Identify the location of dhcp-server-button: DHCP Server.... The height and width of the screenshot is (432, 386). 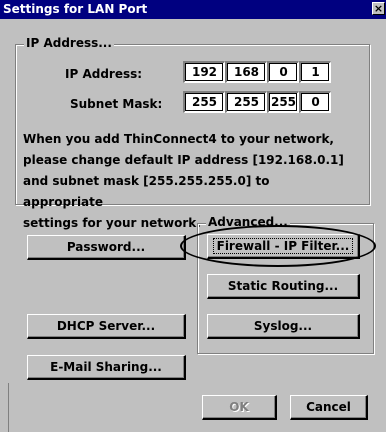
(106, 326).